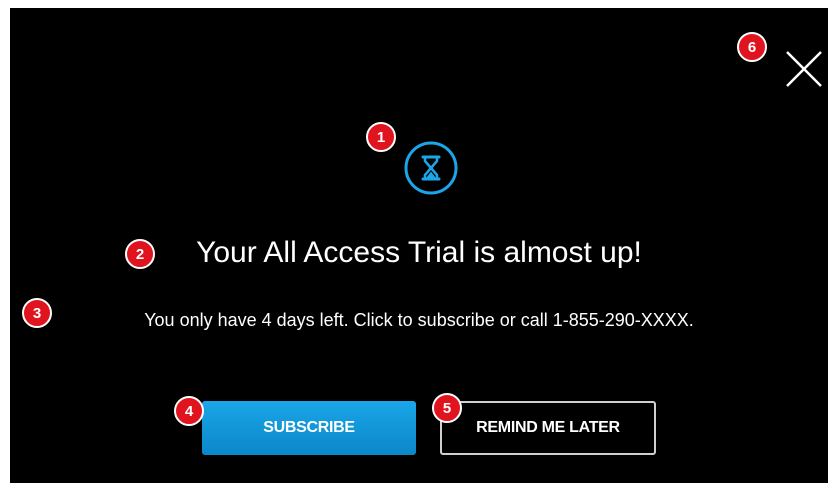 Image resolution: width=838 pixels, height=489 pixels. I want to click on remind-me-later-button: REMIND ME LATER, so click(548, 428).